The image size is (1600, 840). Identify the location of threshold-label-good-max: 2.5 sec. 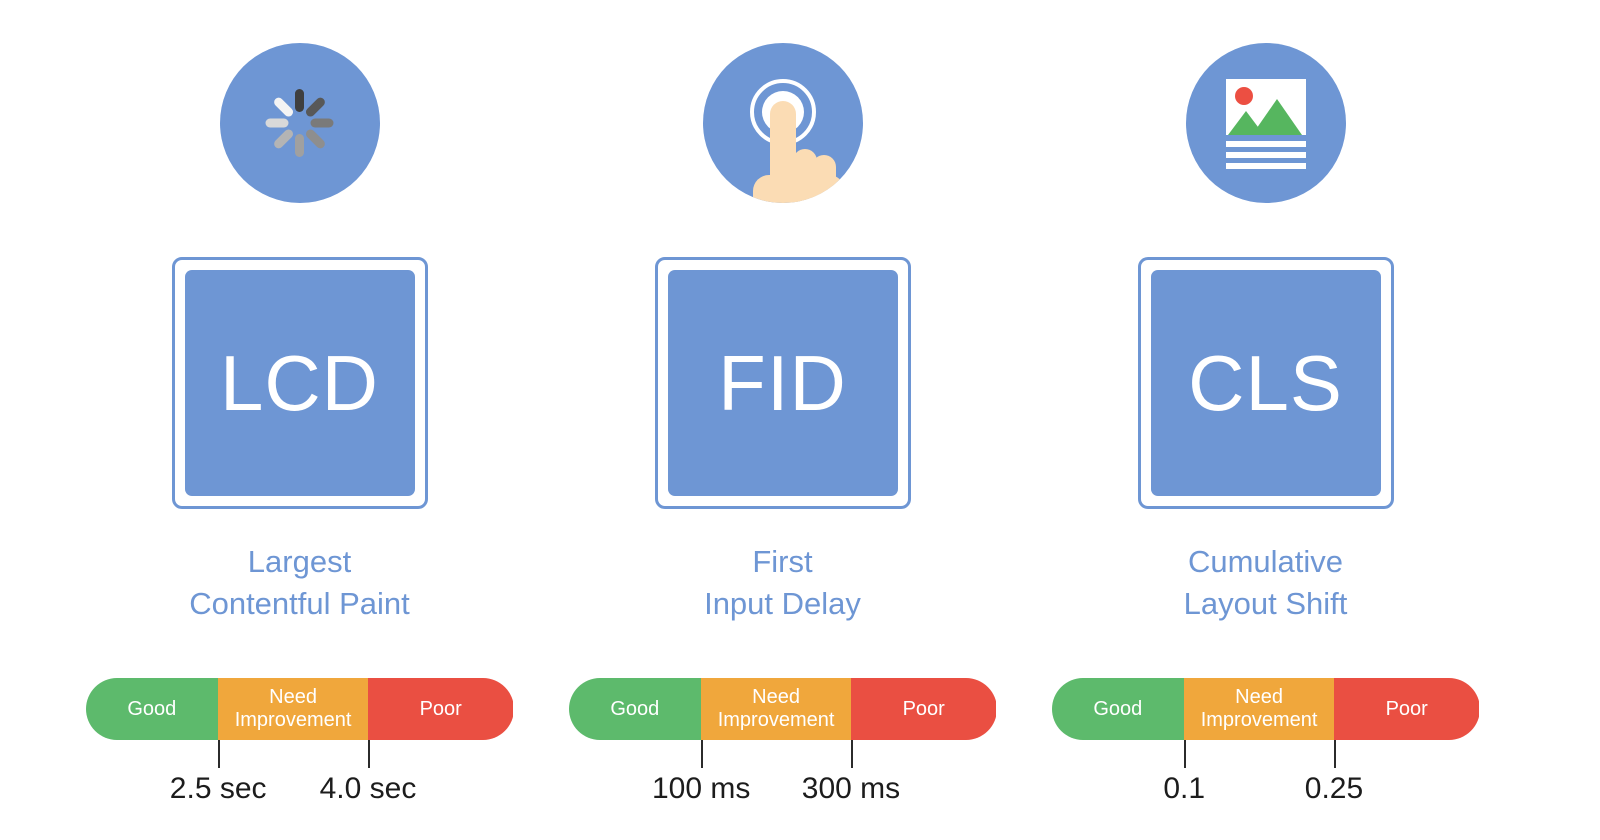
(218, 789).